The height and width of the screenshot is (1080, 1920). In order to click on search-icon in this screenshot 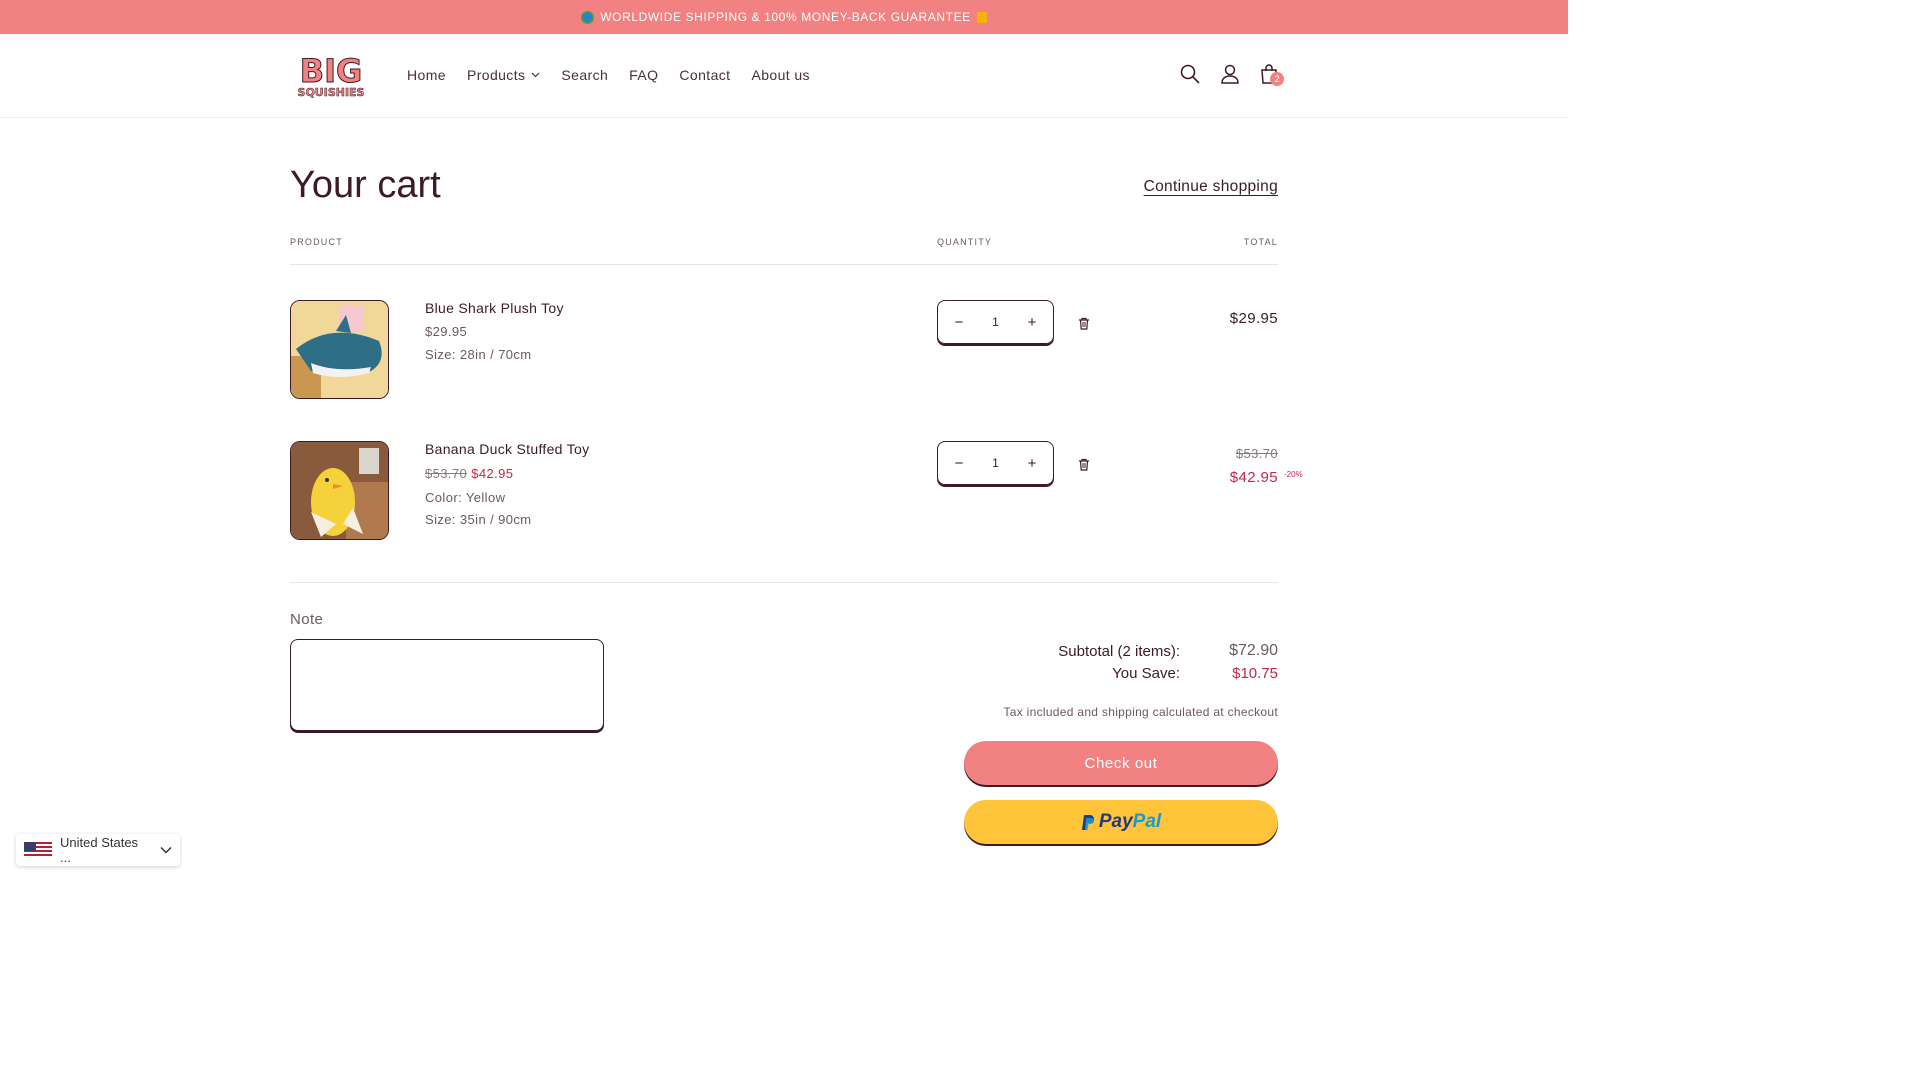, I will do `click(1190, 74)`.